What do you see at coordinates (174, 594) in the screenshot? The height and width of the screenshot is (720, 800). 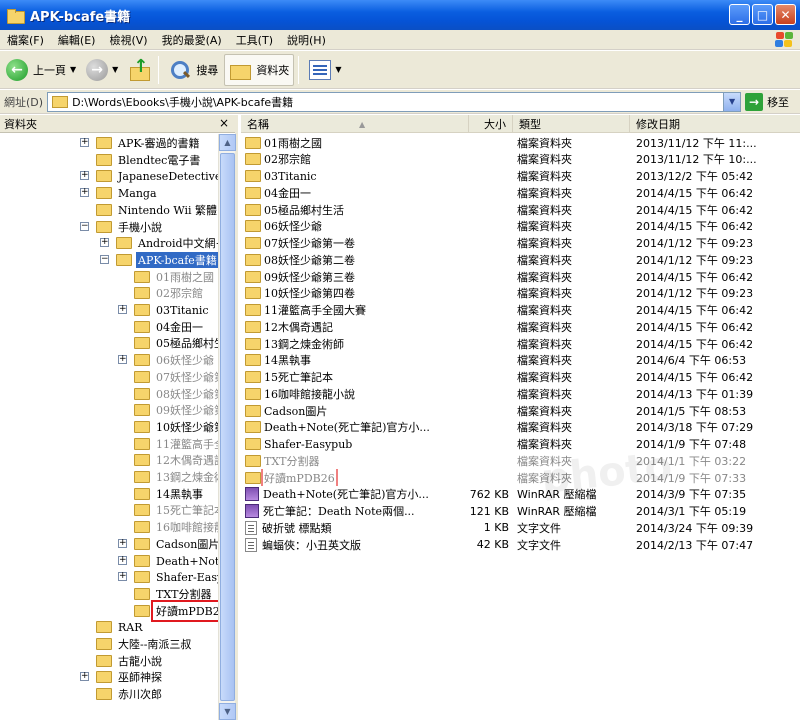 I see `tree-item: TXT分割器` at bounding box center [174, 594].